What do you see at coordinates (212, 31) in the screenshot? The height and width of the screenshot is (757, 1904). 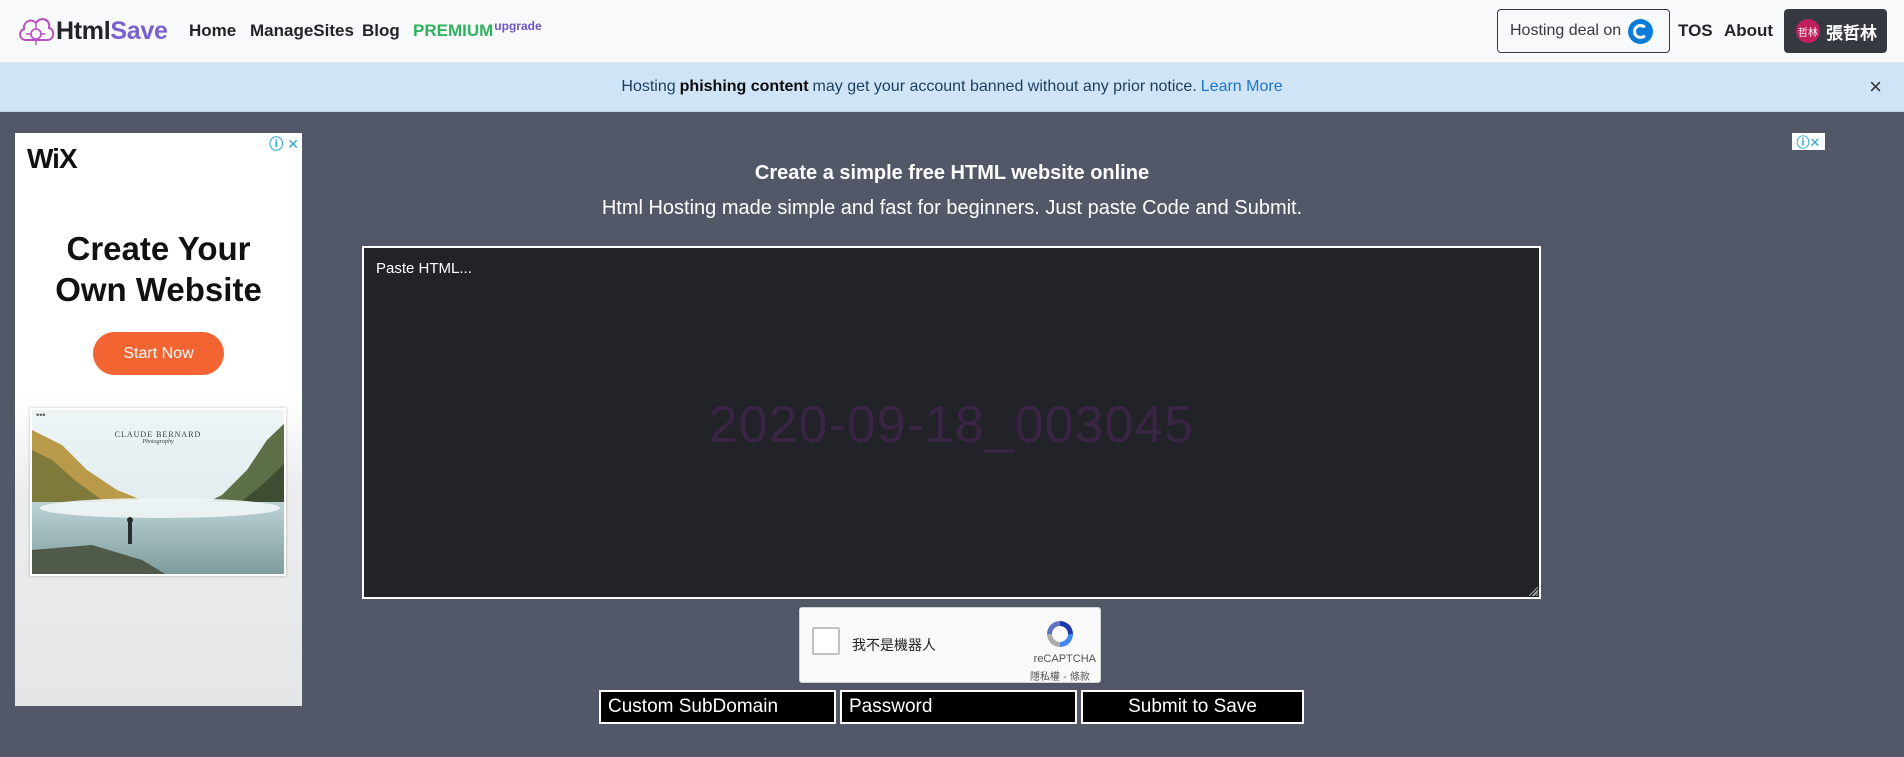 I see `nav-home-link: Home` at bounding box center [212, 31].